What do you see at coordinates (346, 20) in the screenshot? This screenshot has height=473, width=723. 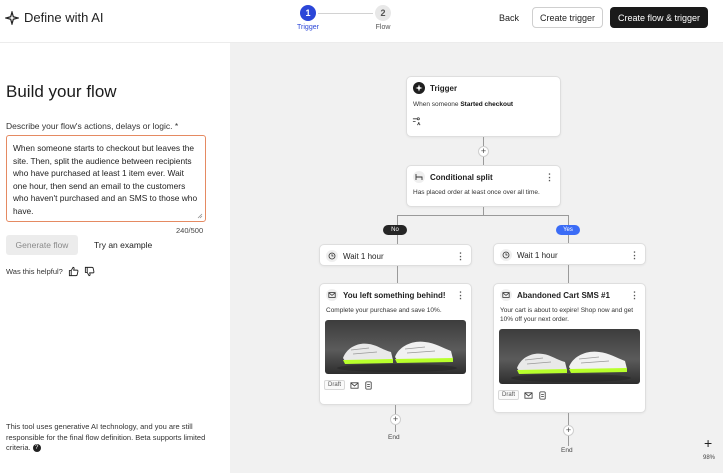 I see `progress-stepper: 1 Trigger 2 Flow` at bounding box center [346, 20].